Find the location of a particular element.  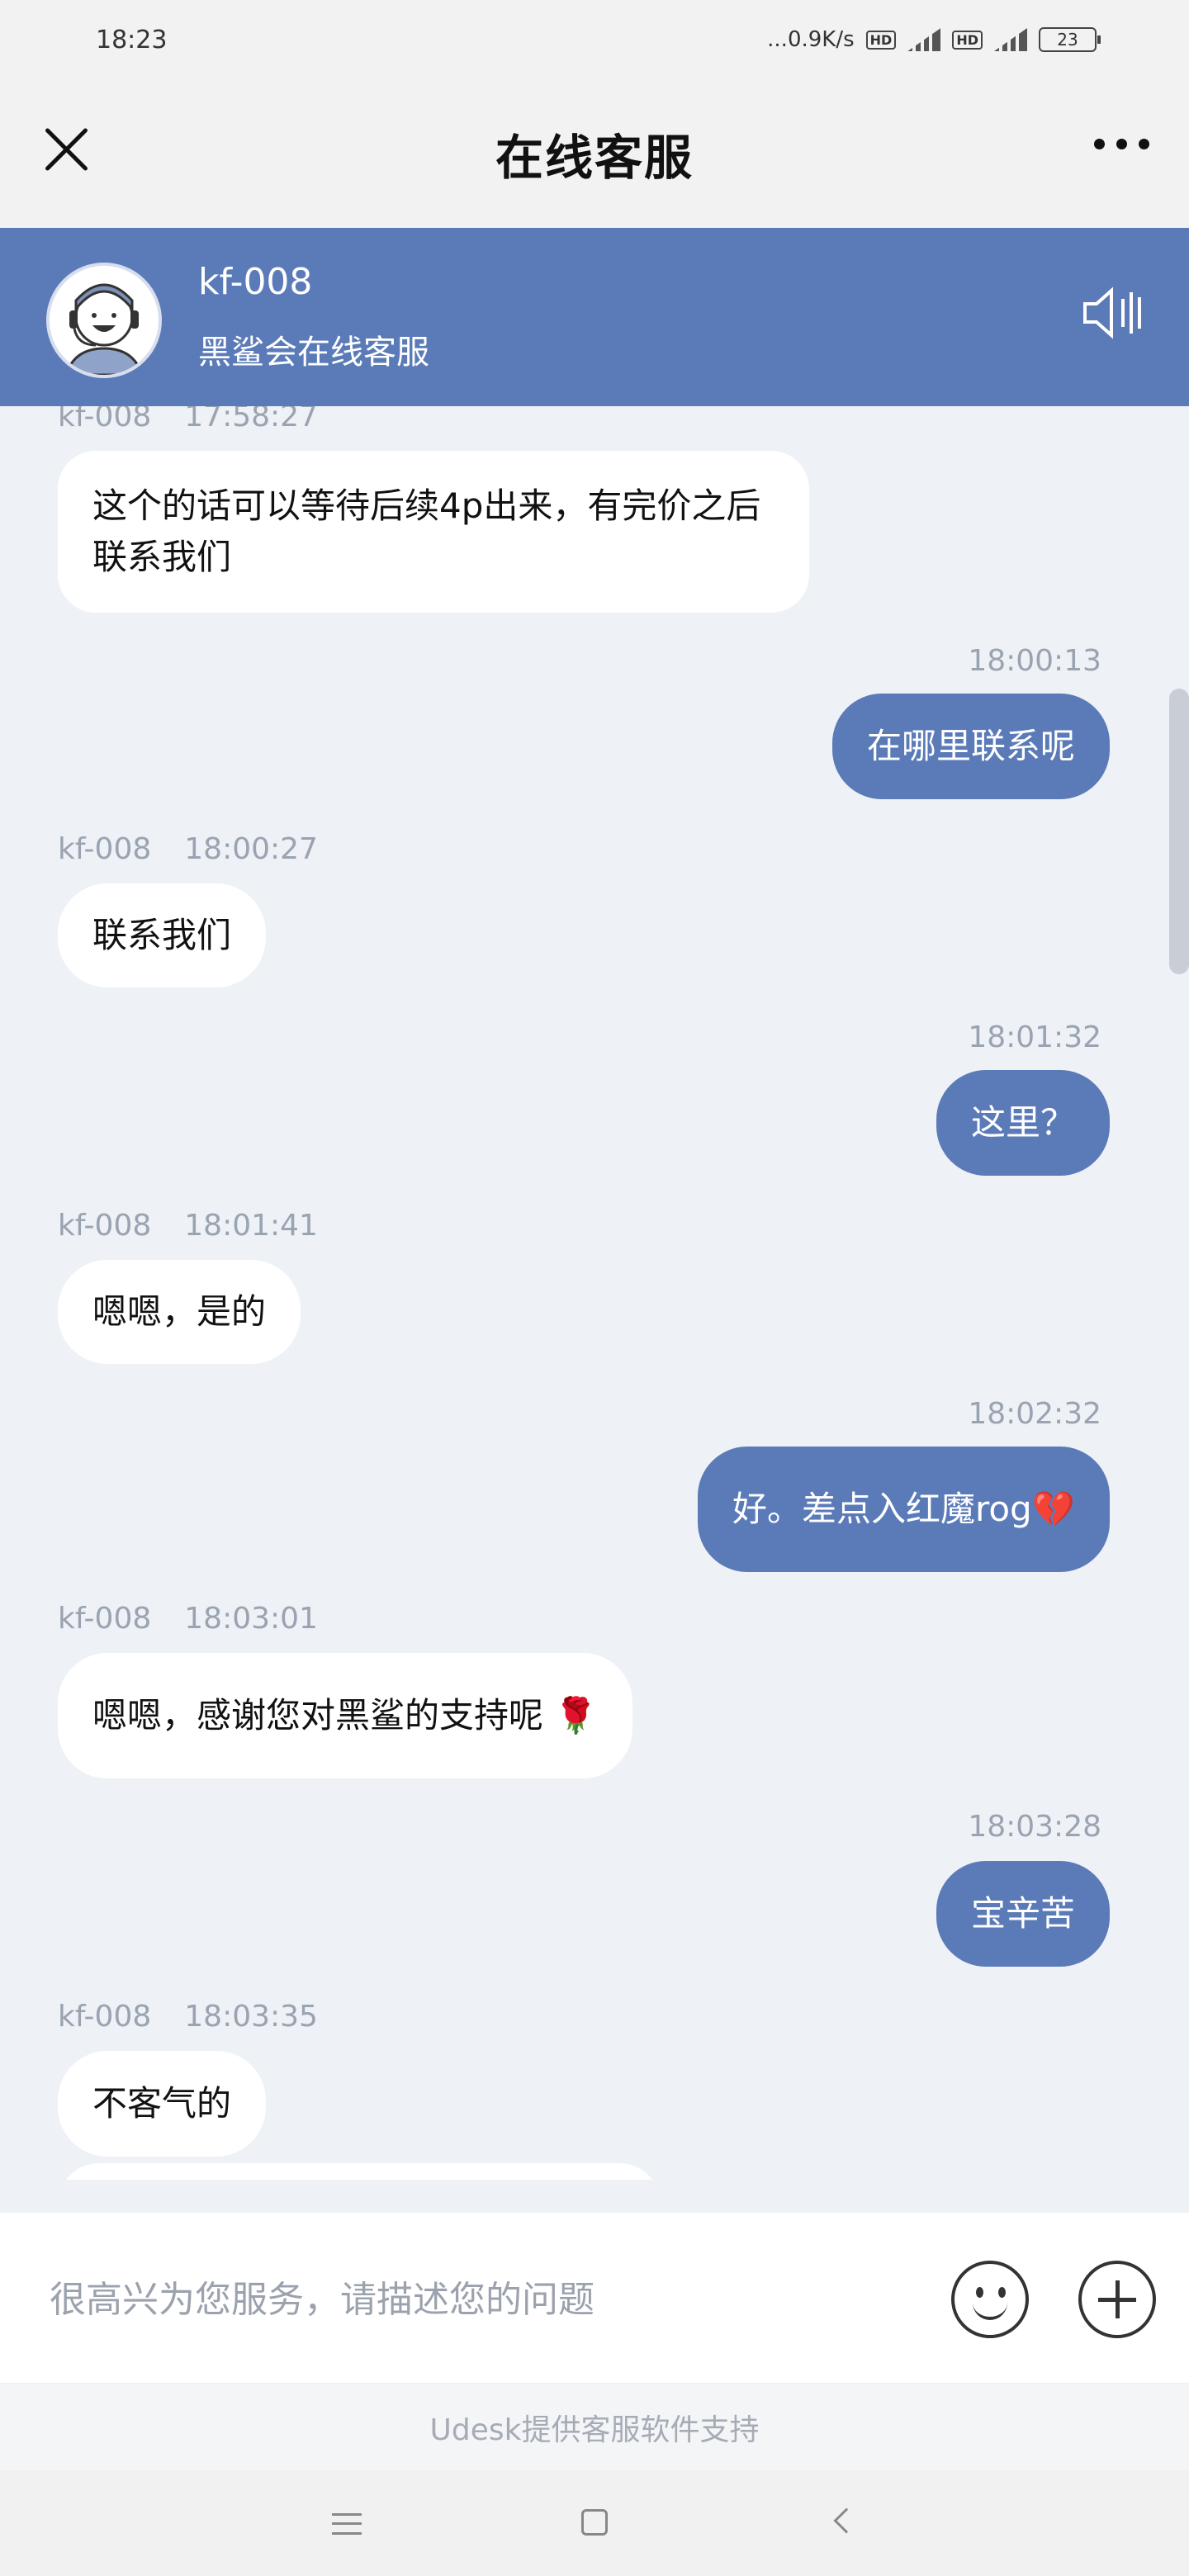

message-time: 18:02:32 is located at coordinates (1034, 1414).